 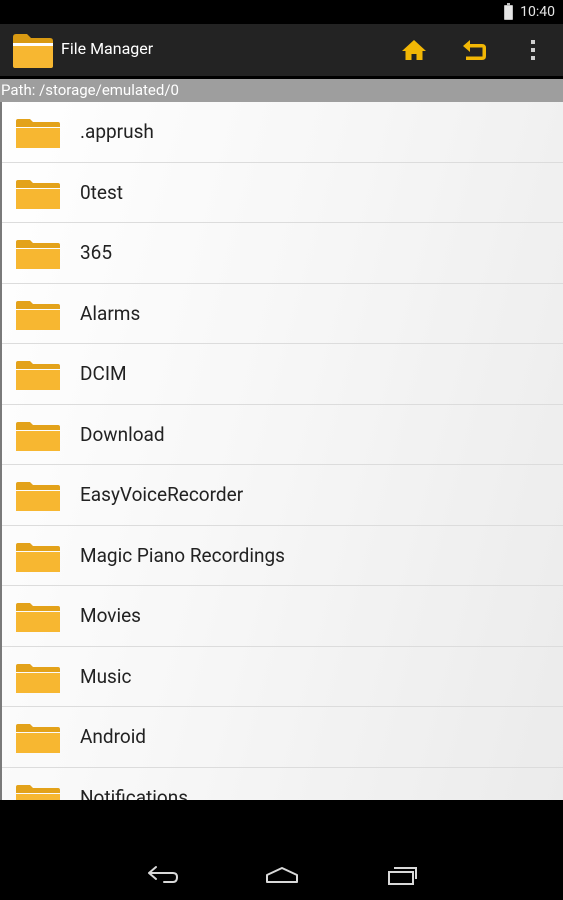 What do you see at coordinates (101, 192) in the screenshot?
I see `file-name: 0test` at bounding box center [101, 192].